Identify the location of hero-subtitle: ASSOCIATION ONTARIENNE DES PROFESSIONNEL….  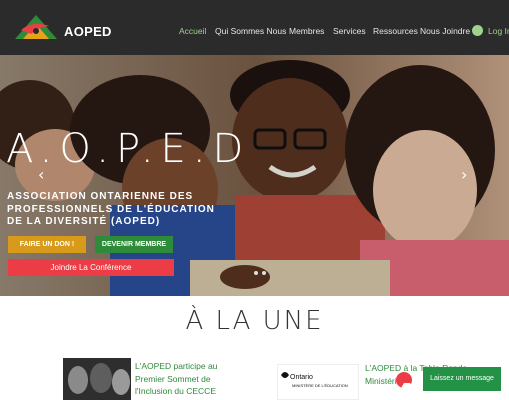
(111, 209).